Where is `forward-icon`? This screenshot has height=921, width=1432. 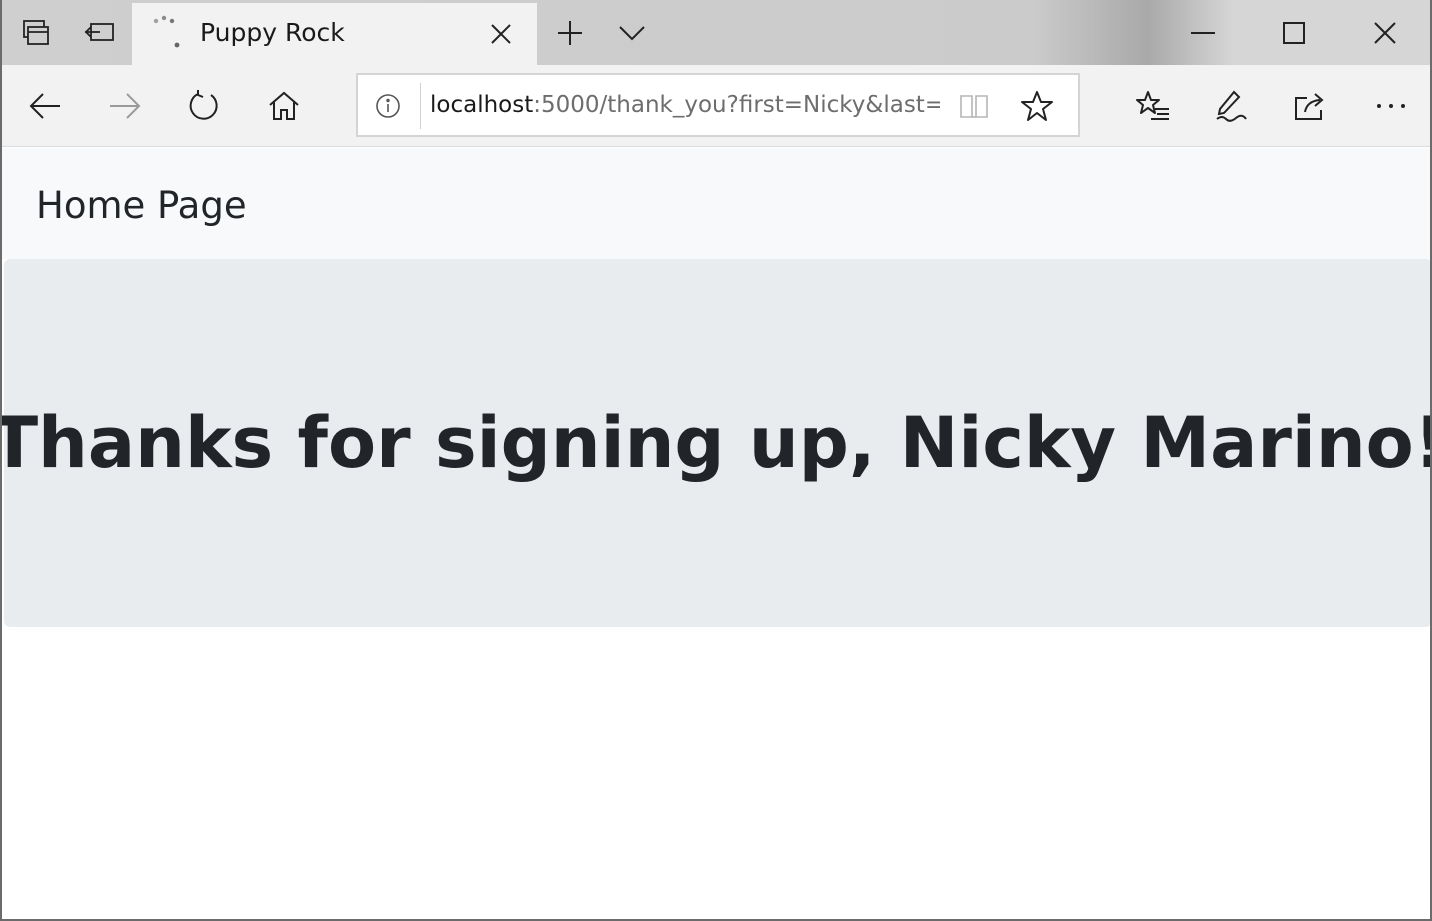
forward-icon is located at coordinates (125, 106).